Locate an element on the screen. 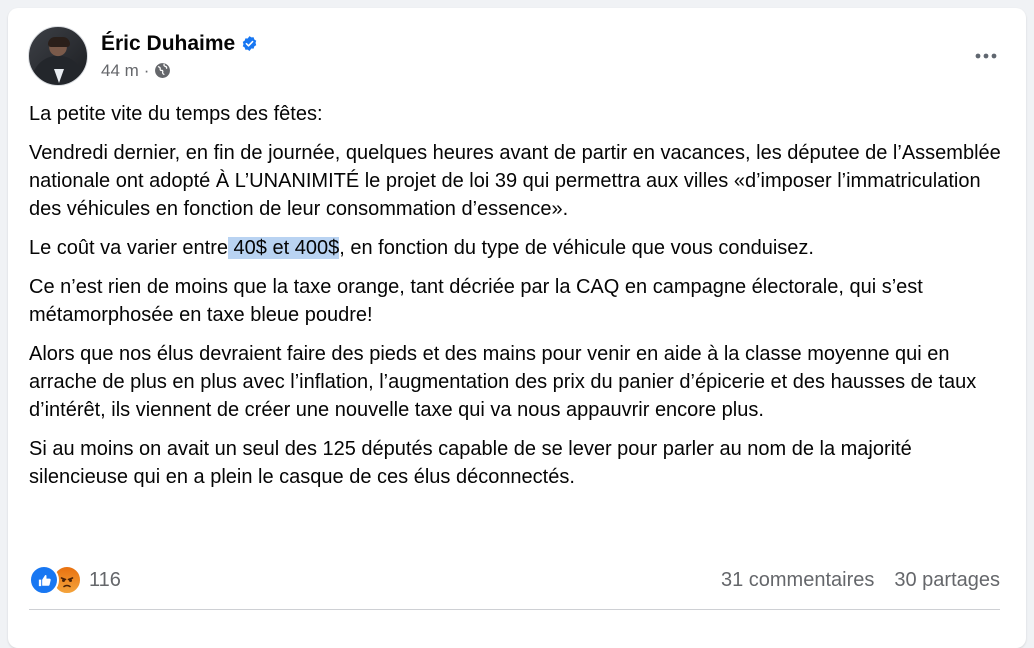 Image resolution: width=1034 pixels, height=648 pixels. post-timestamp: 44 m is located at coordinates (120, 71).